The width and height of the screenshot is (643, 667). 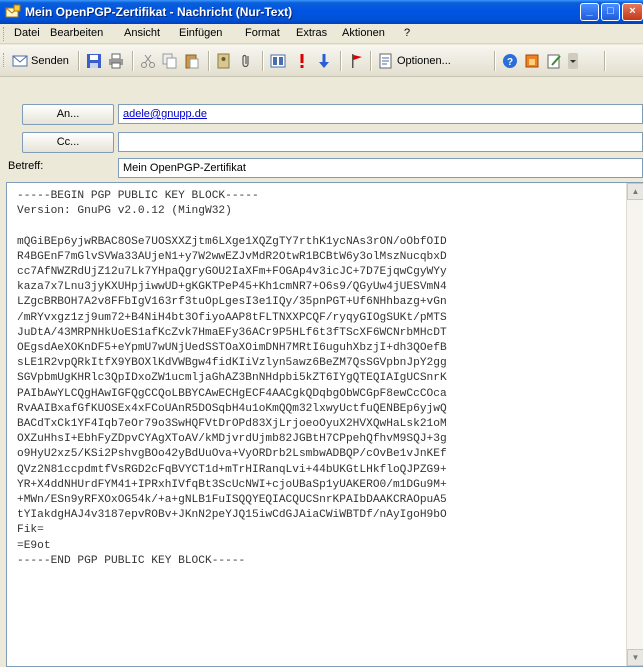 What do you see at coordinates (589, 12) in the screenshot?
I see `minimize-button: _` at bounding box center [589, 12].